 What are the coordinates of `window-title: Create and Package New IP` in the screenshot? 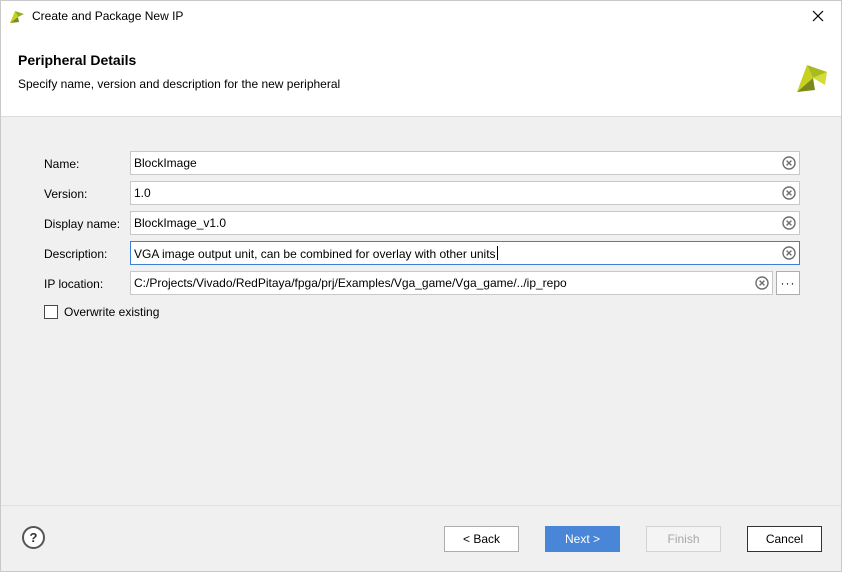 It's located at (108, 16).